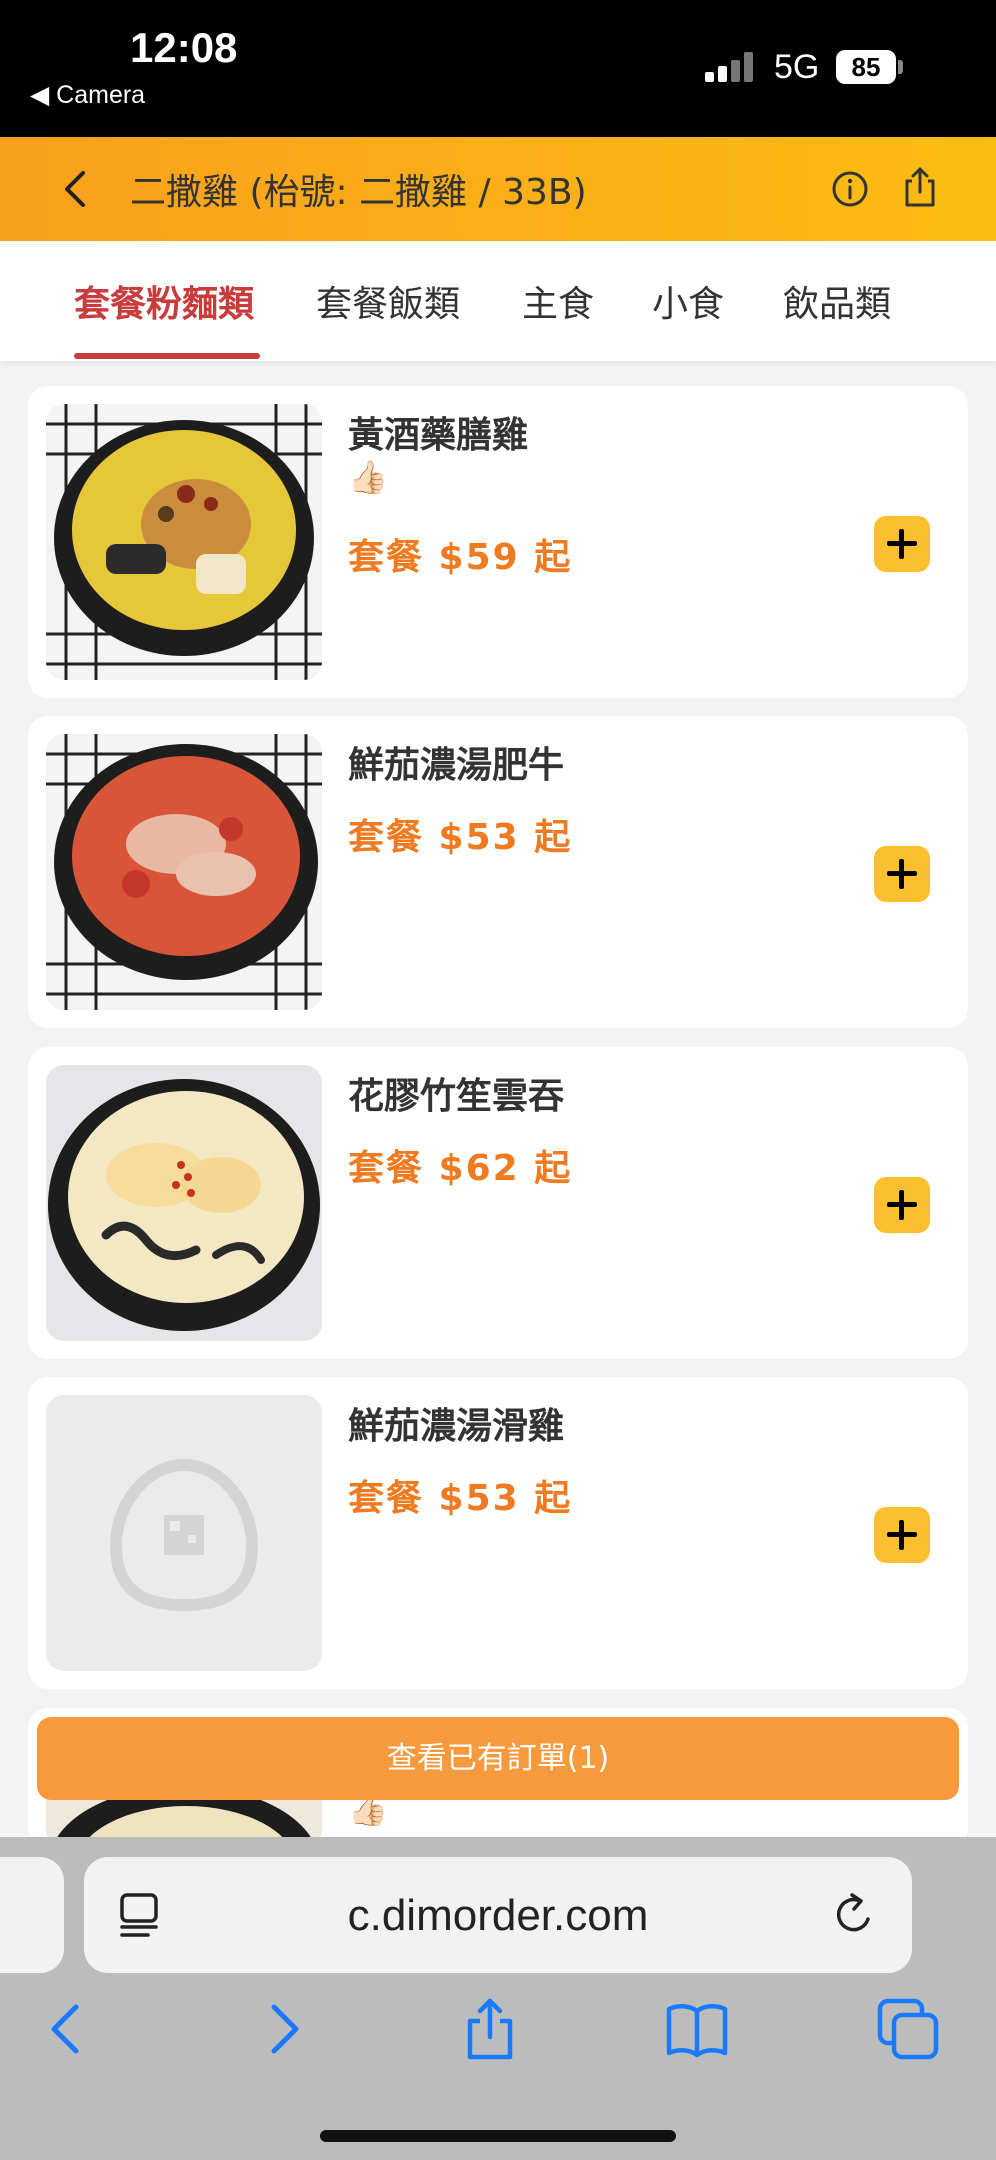 The width and height of the screenshot is (996, 2160). I want to click on url-text: c.dimorder.com, so click(498, 1915).